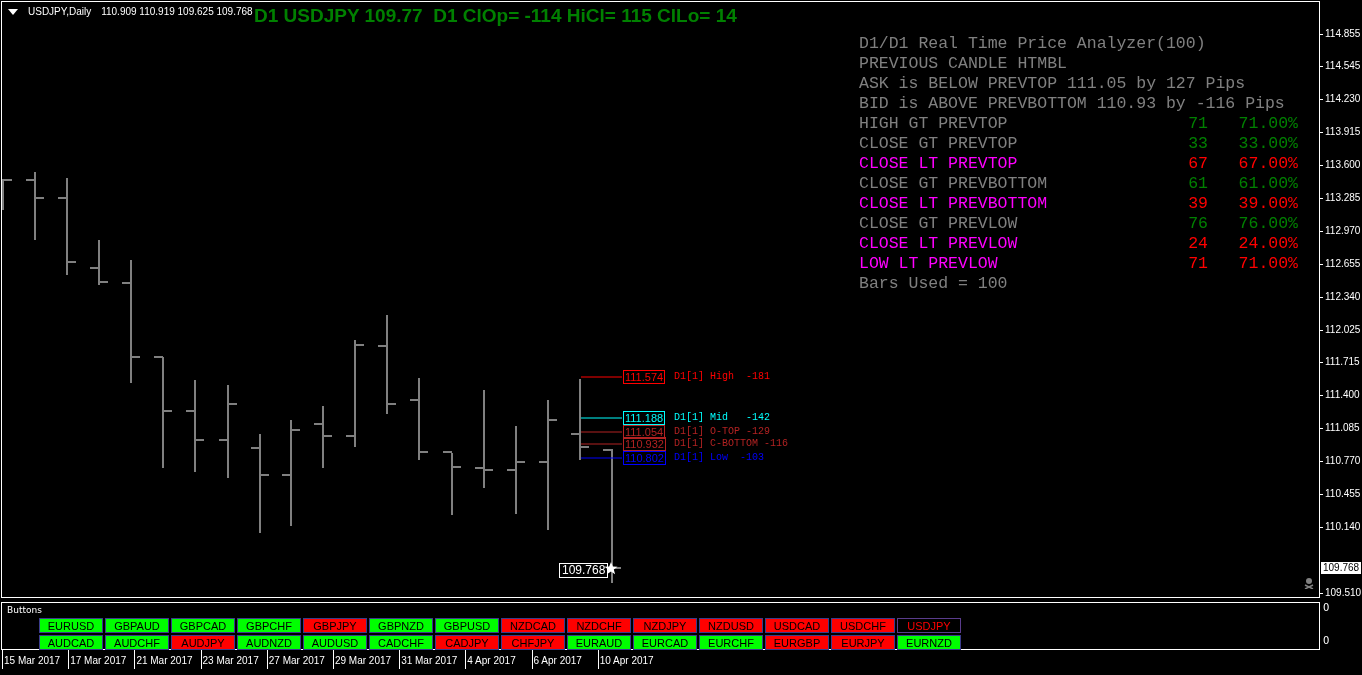 This screenshot has width=1362, height=675. Describe the element at coordinates (1053, 84) in the screenshot. I see `analyzer-line: ASK is BELOW PREVTOP 111.05 by 127 Pips` at that location.